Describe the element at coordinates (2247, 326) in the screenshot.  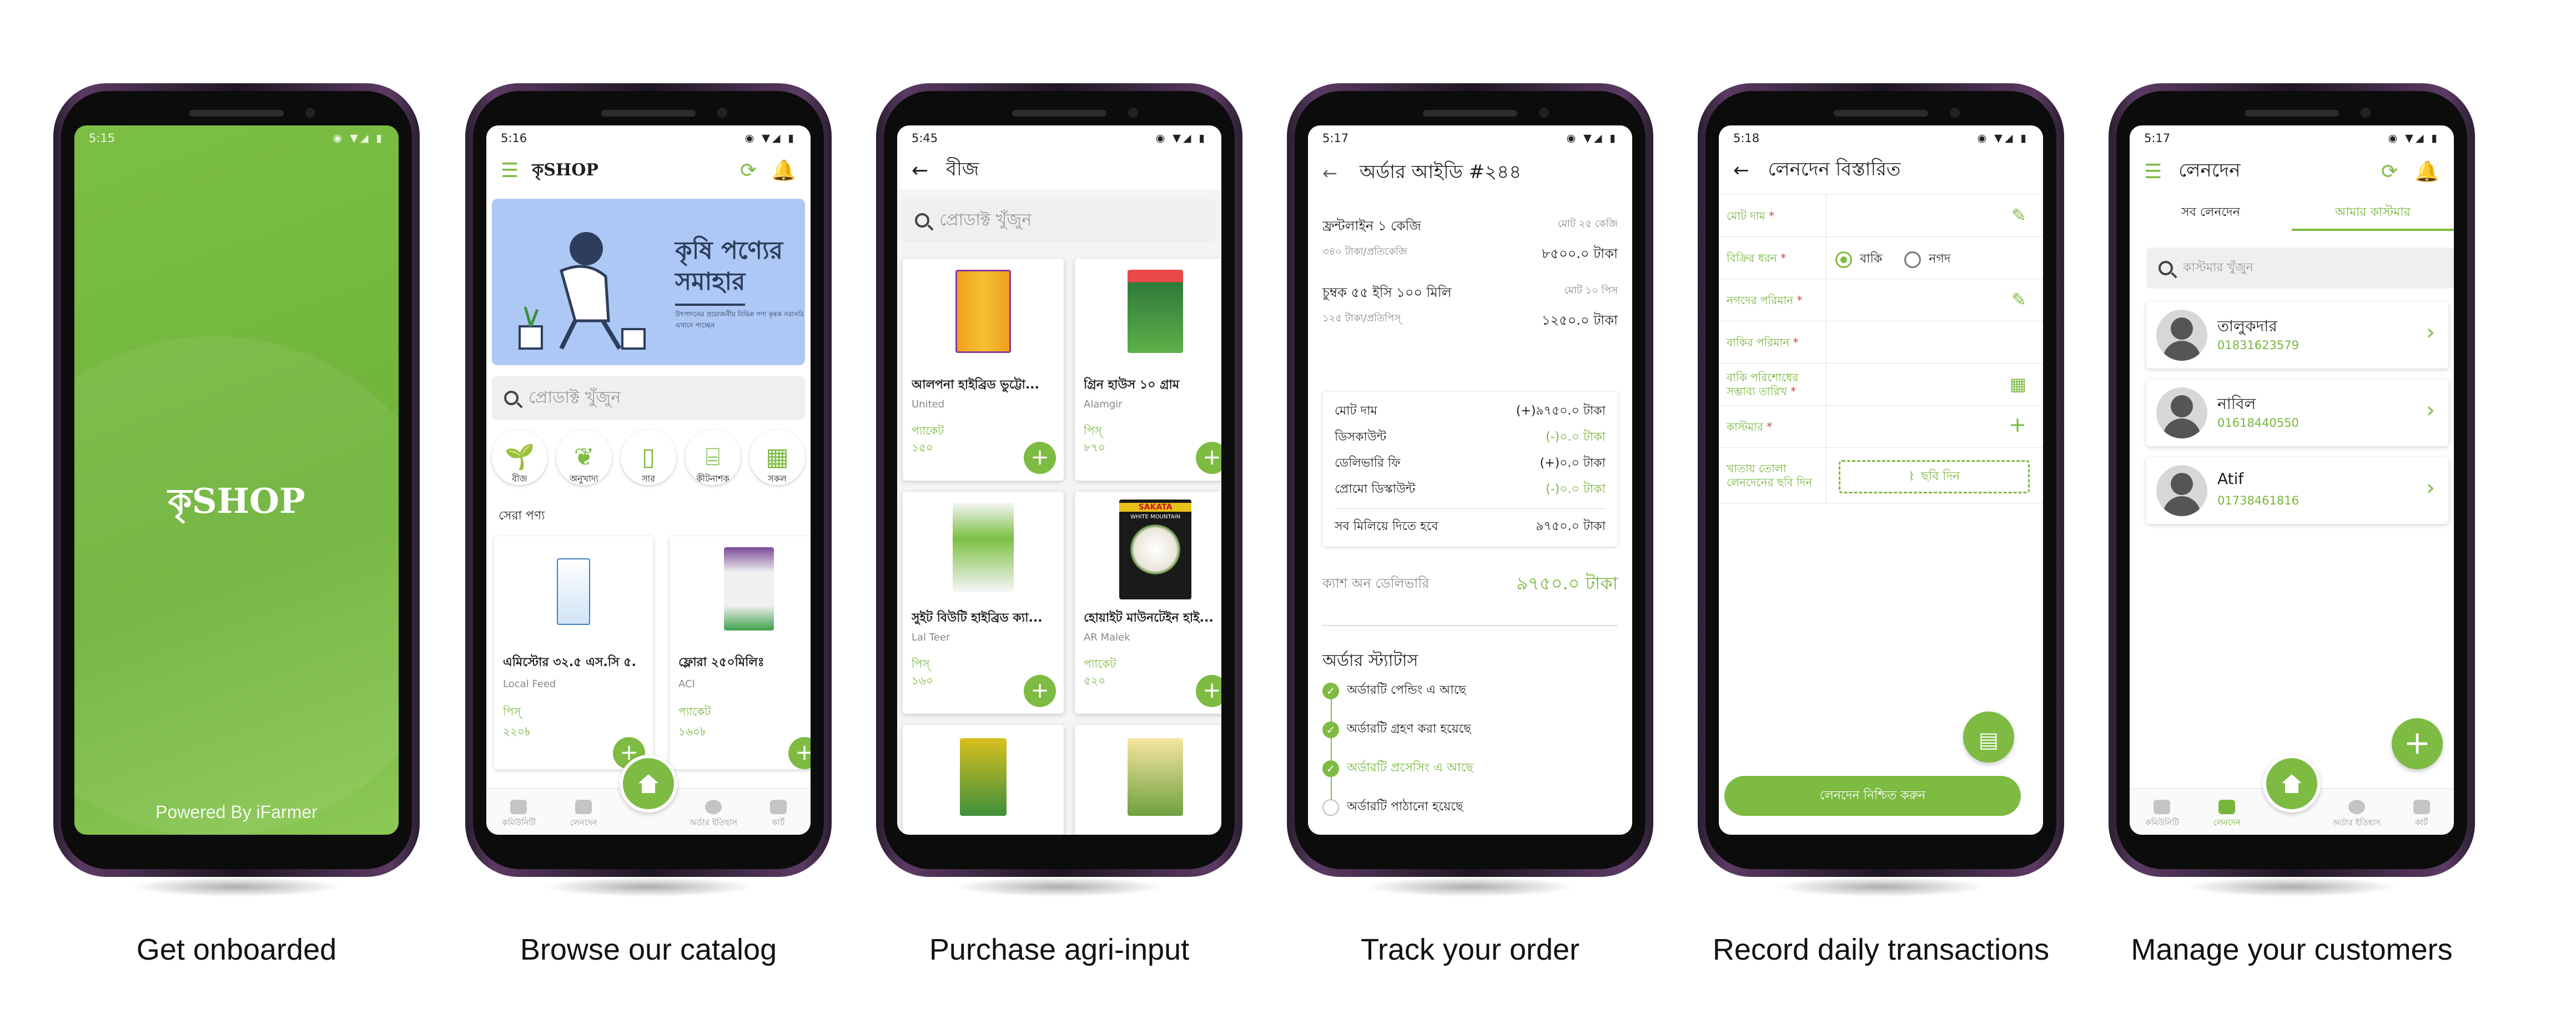
I see `customer-name: তালুকদার` at that location.